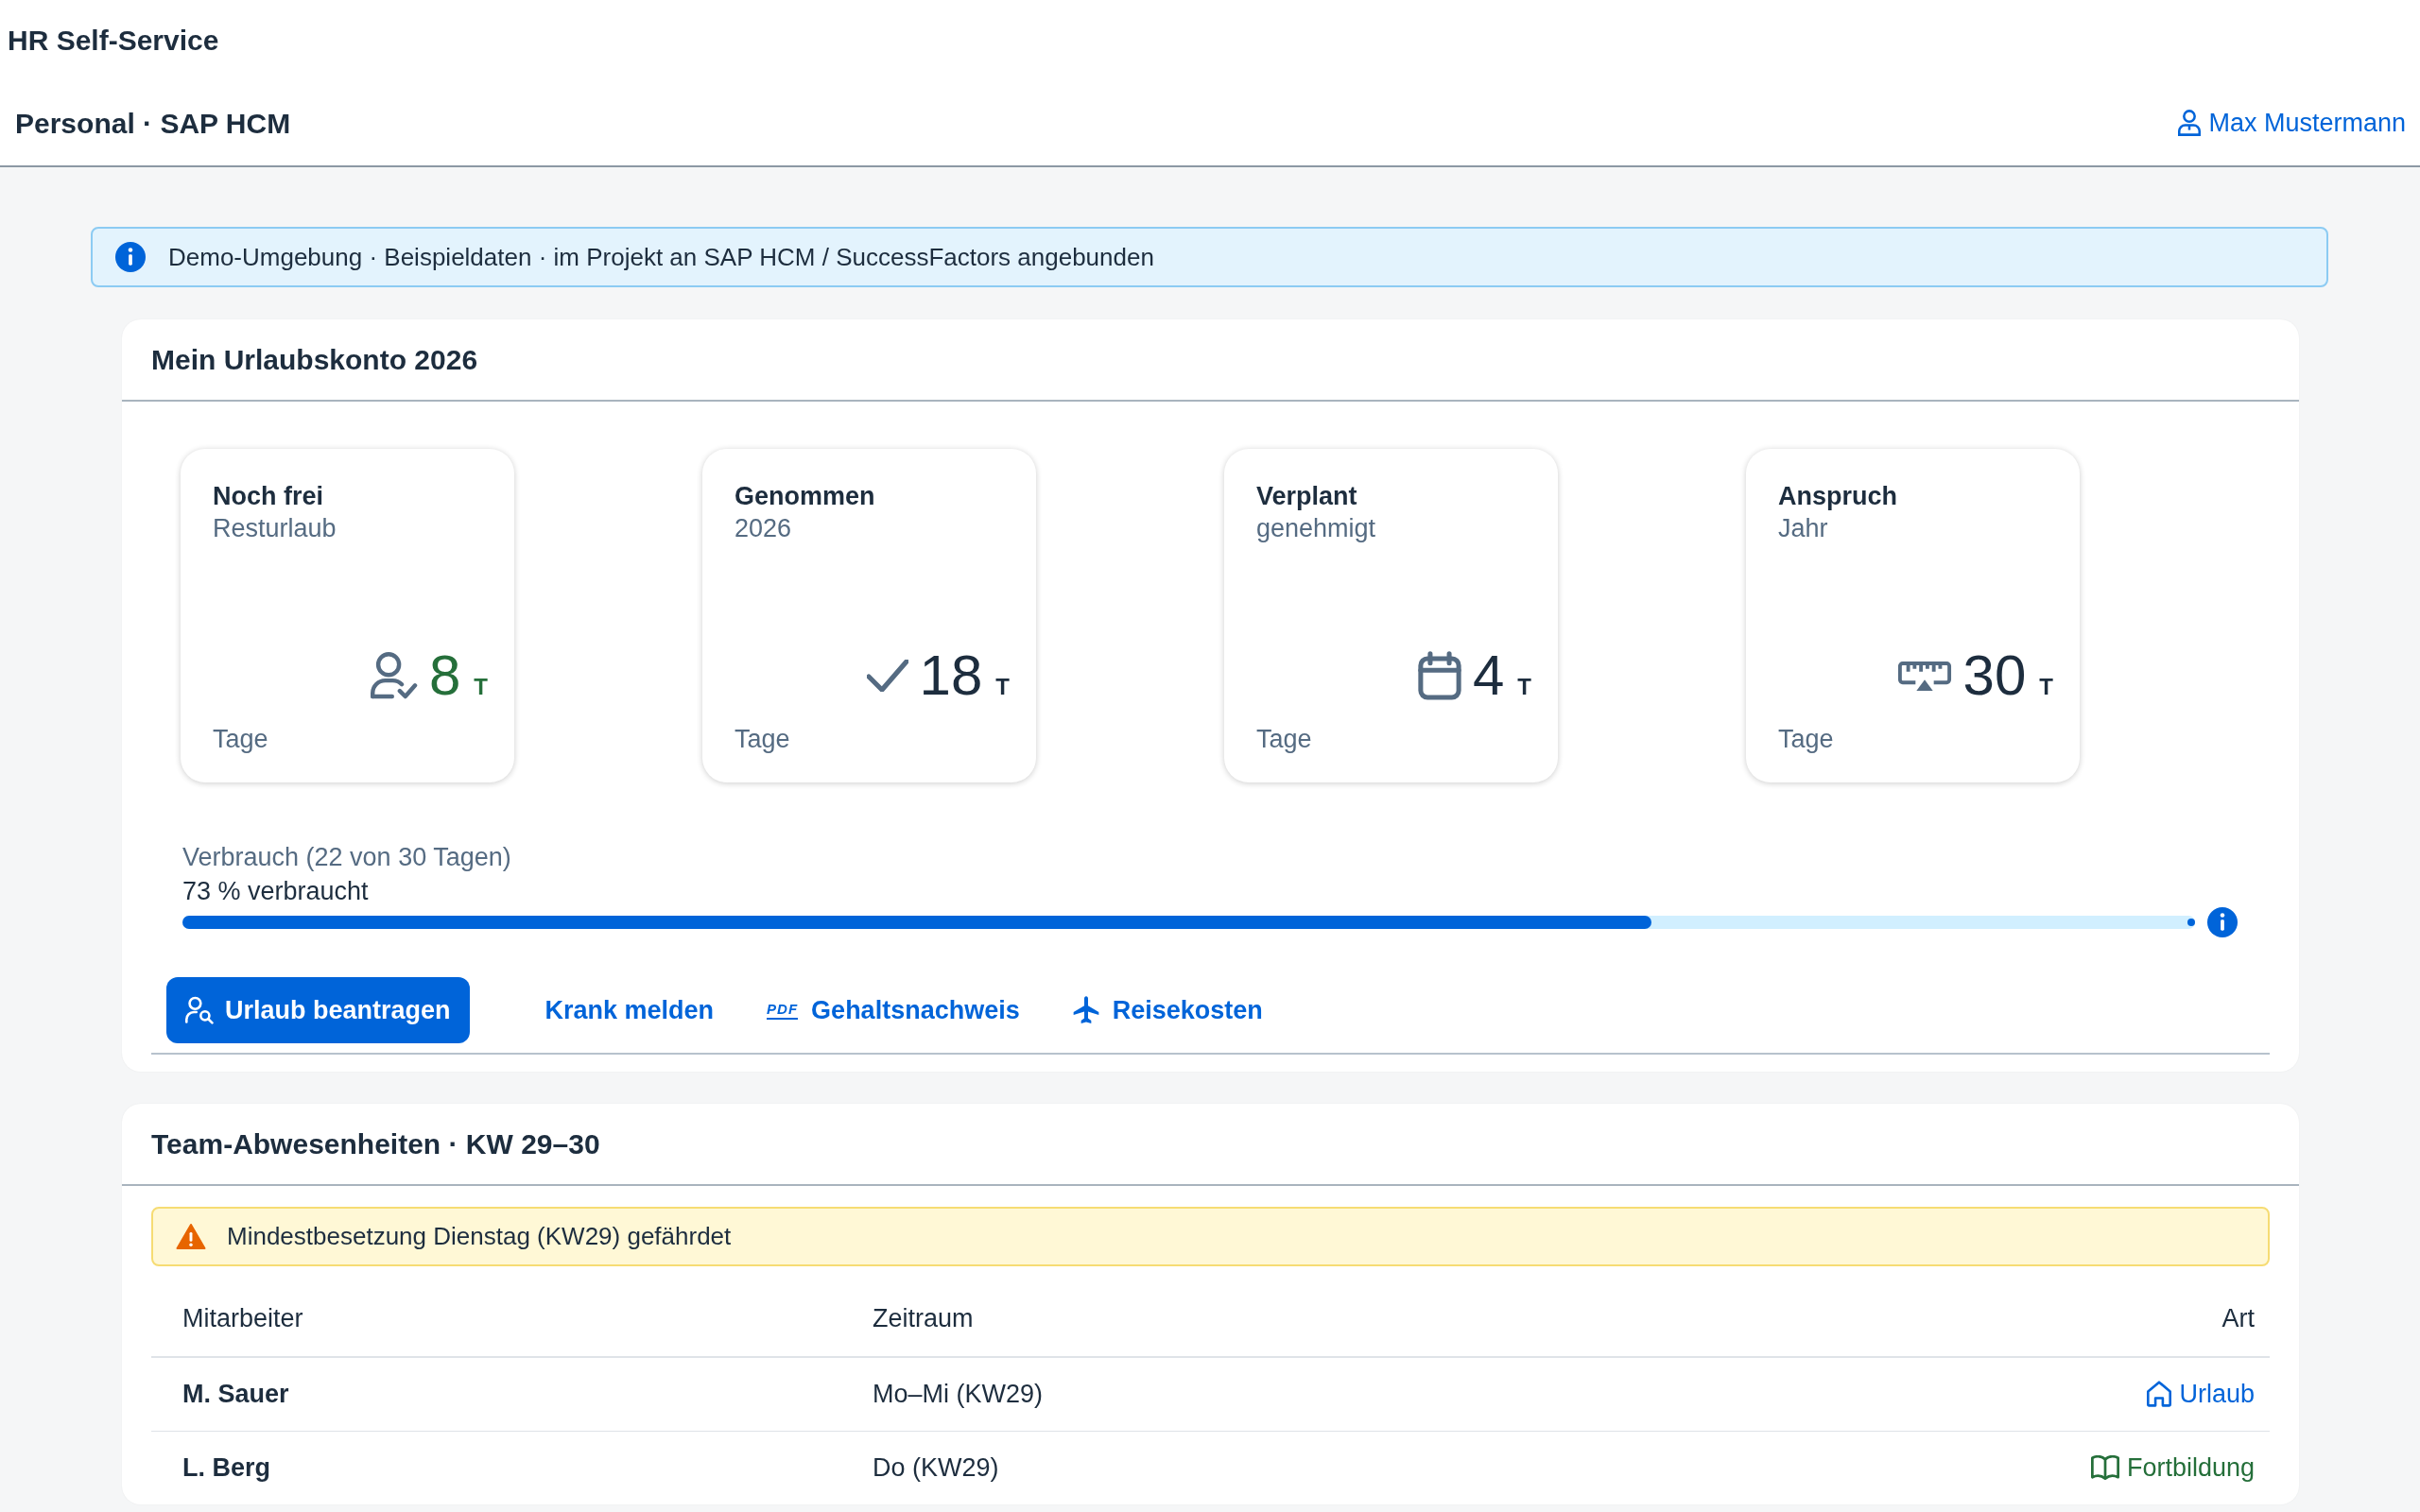 The image size is (2420, 1512). What do you see at coordinates (661, 257) in the screenshot?
I see `info-text: Demo-Umgebung · Beispieldaten · im Projekt an SAP HCM / SuccessFactors angebunden` at bounding box center [661, 257].